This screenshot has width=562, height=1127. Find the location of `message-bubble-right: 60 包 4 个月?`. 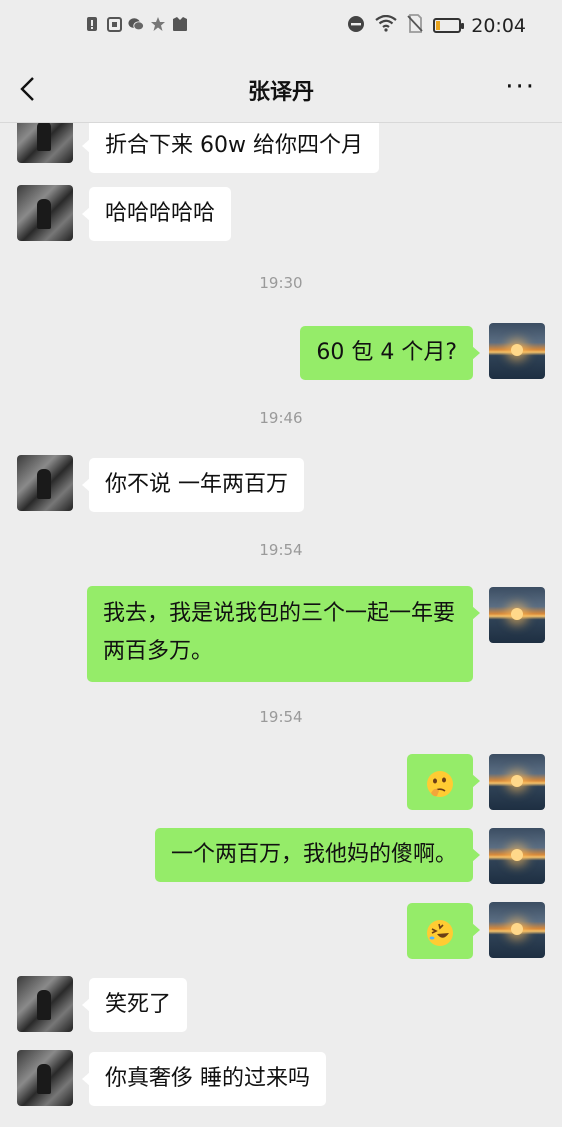

message-bubble-right: 60 包 4 个月? is located at coordinates (390, 353).